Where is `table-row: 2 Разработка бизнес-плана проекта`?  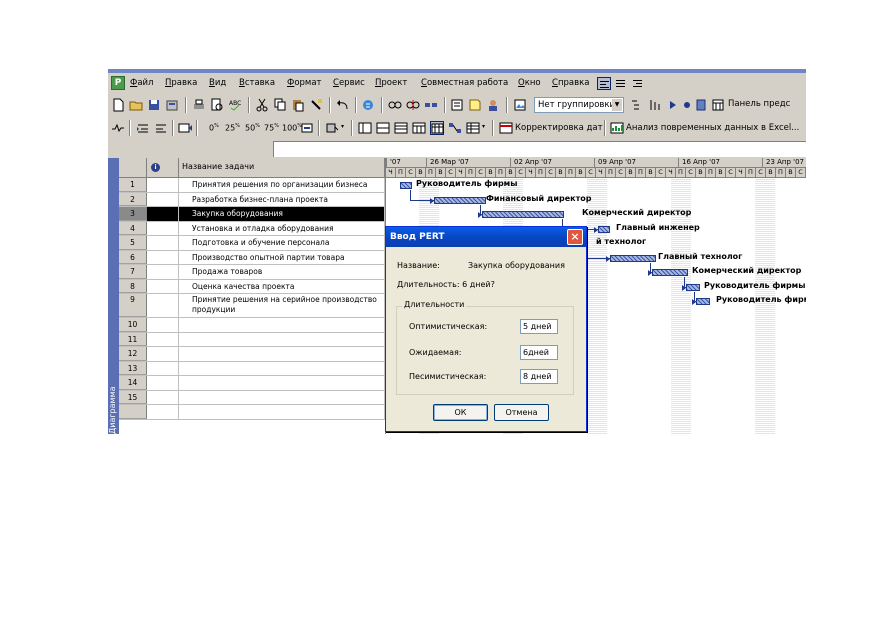
table-row: 2 Разработка бизнес-плана проекта is located at coordinates (252, 199).